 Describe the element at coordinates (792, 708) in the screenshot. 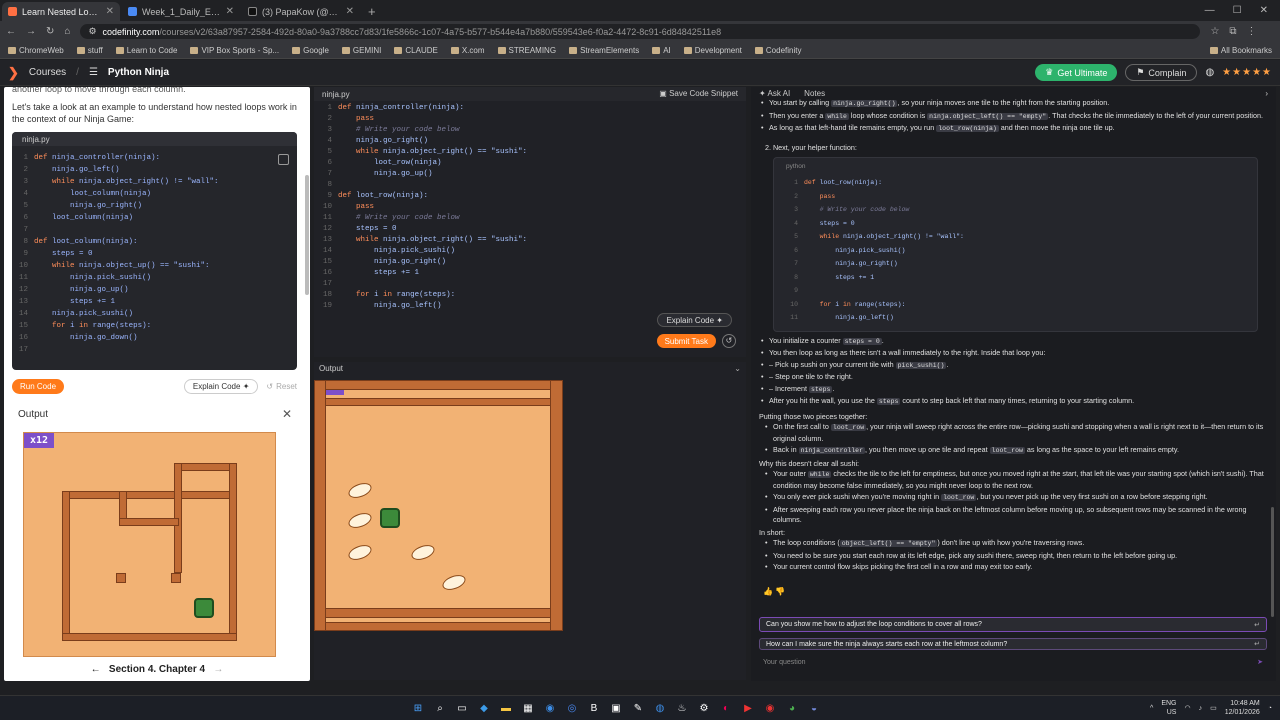

I see `chrome-icon: ◕` at that location.